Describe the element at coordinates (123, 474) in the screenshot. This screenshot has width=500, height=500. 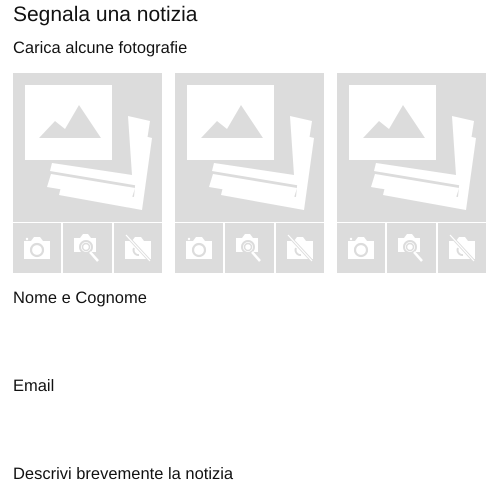
I see `field-label: Descrivi brevemente la notizia` at that location.